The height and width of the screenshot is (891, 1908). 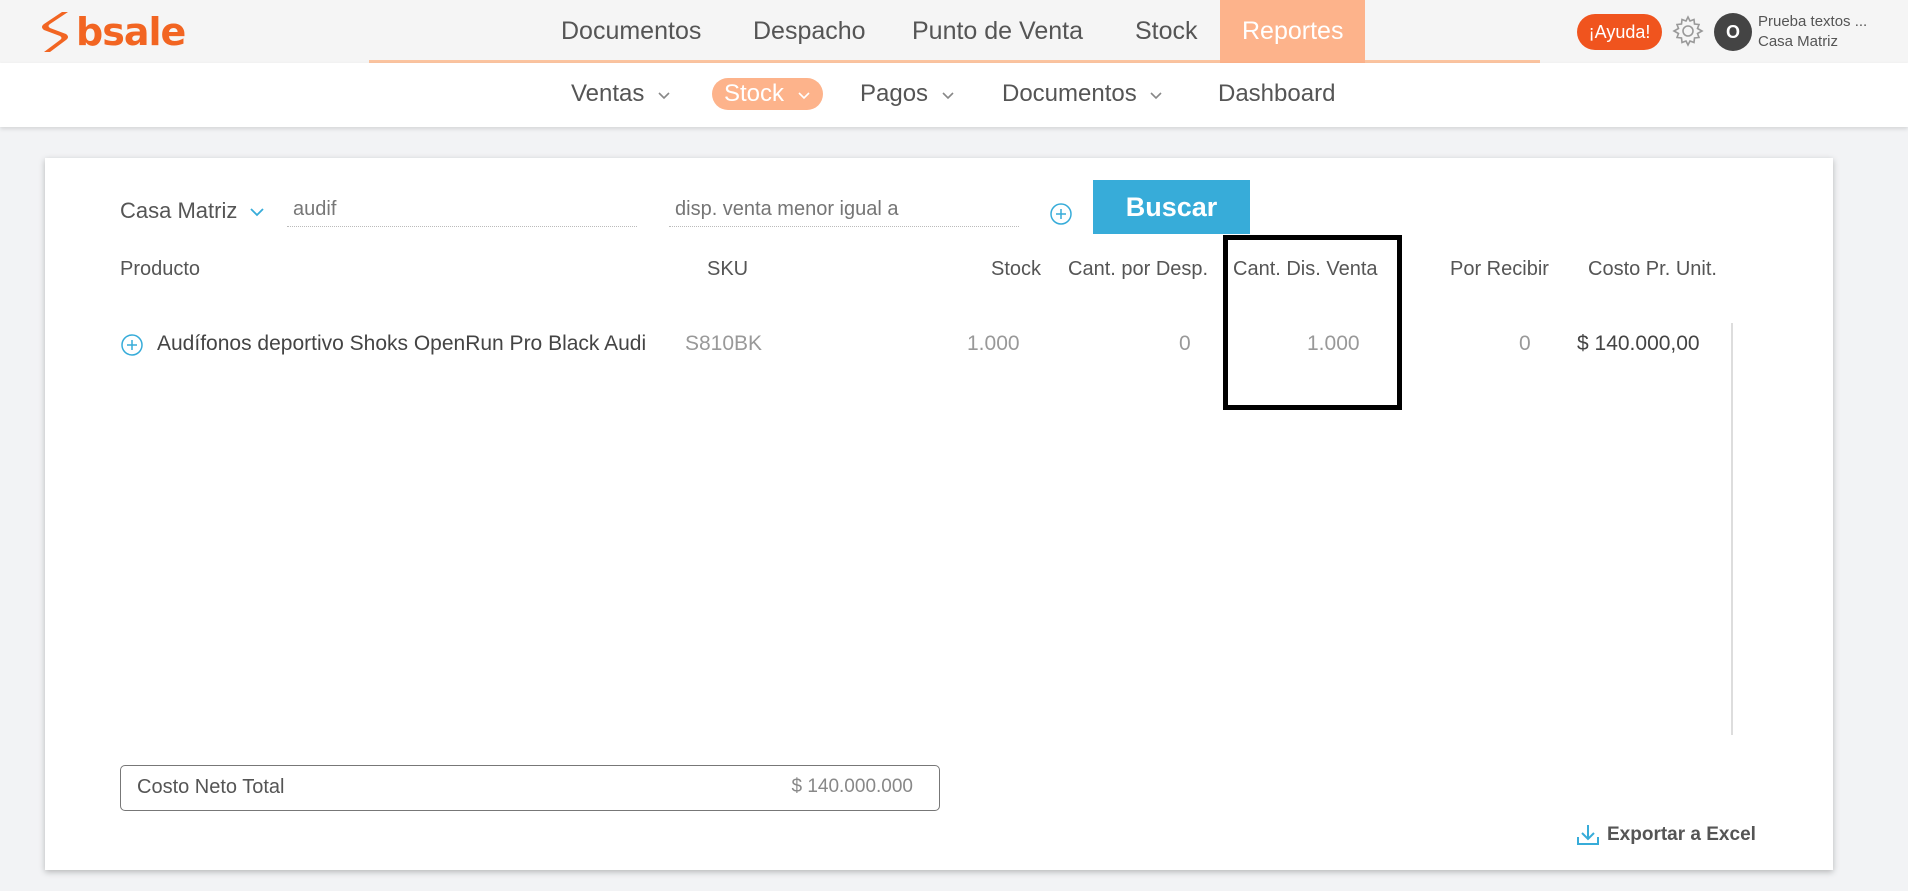 I want to click on col-header-costo-unit: Costo Pr. Unit., so click(x=1652, y=269).